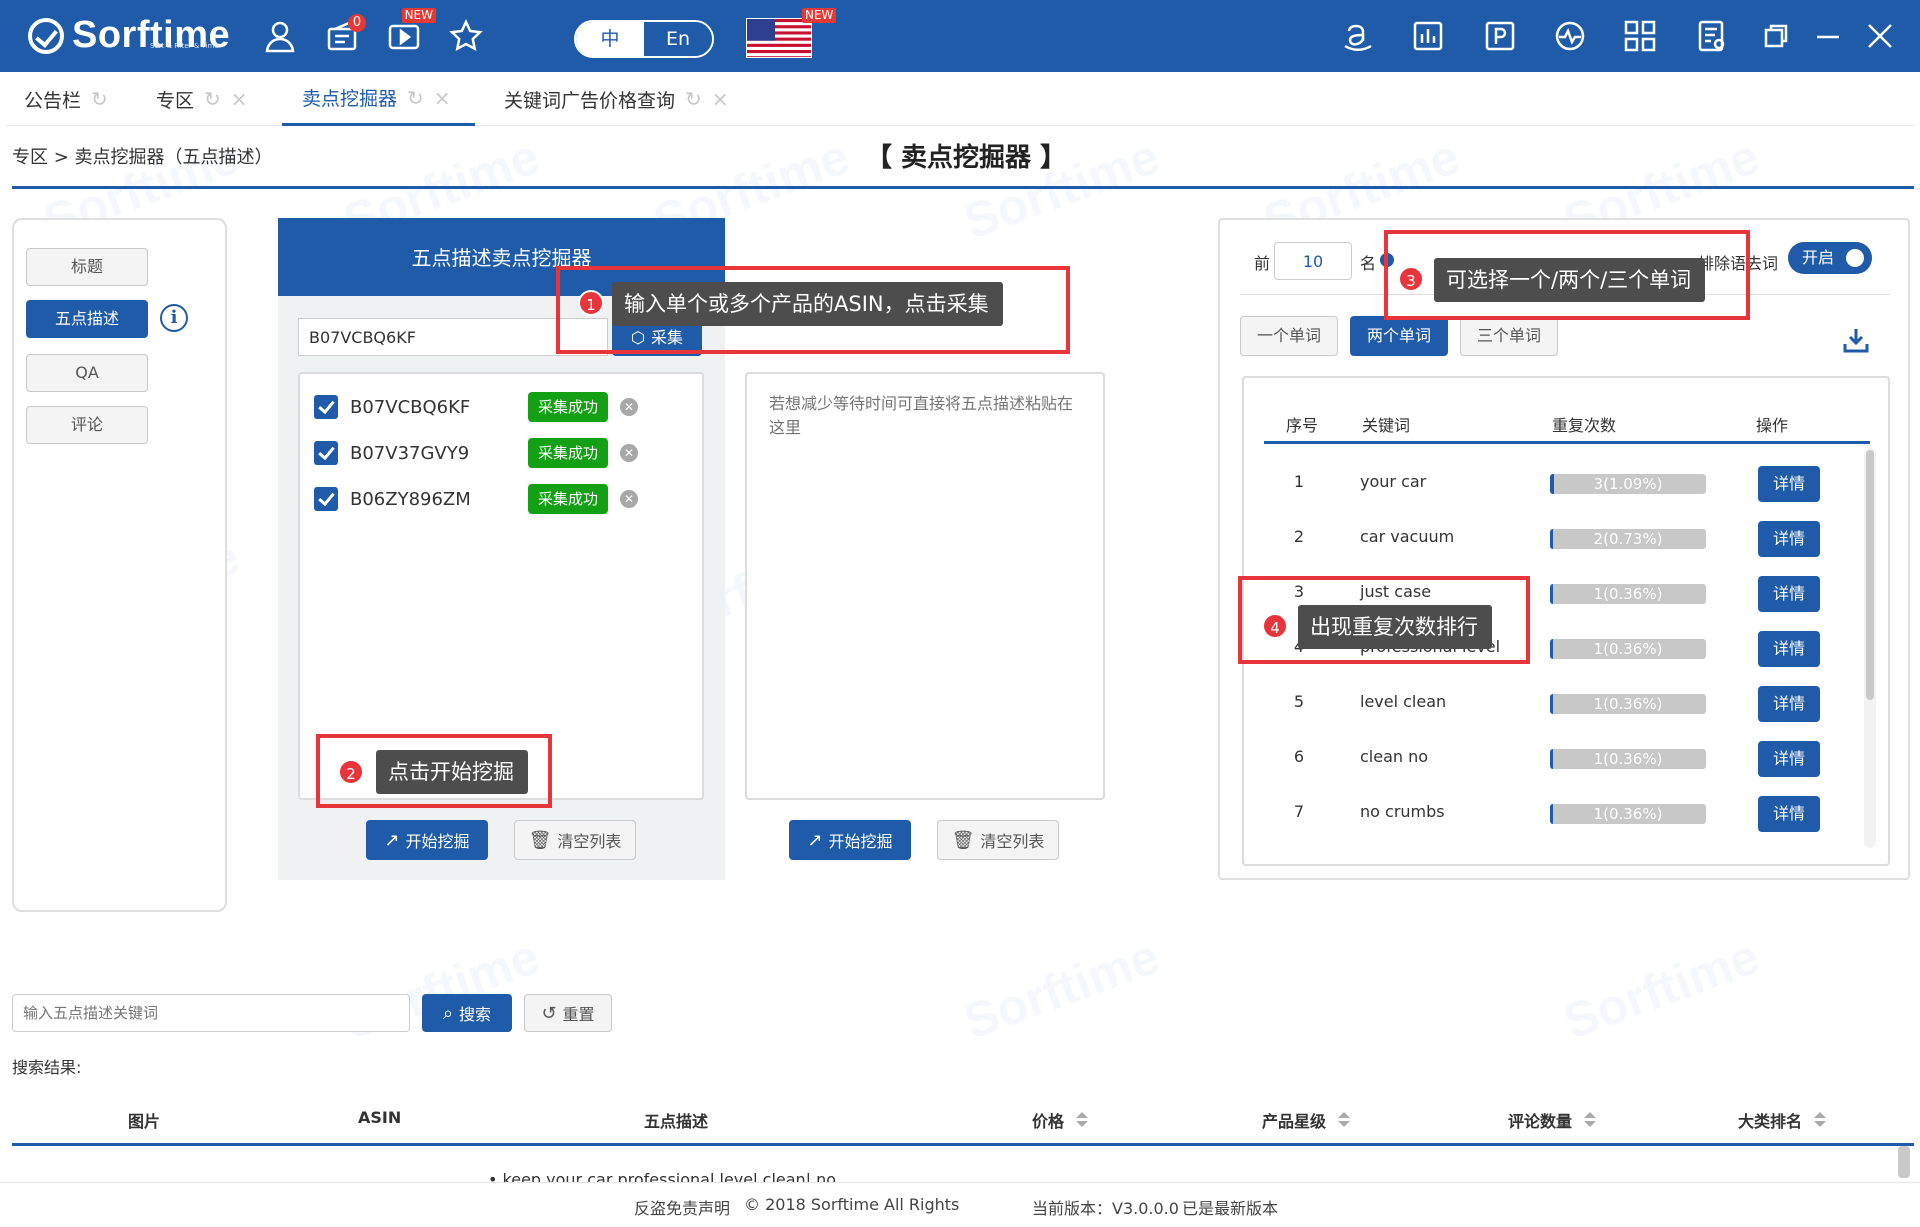 The width and height of the screenshot is (1920, 1227). Describe the element at coordinates (779, 38) in the screenshot. I see `us-flag-icon` at that location.